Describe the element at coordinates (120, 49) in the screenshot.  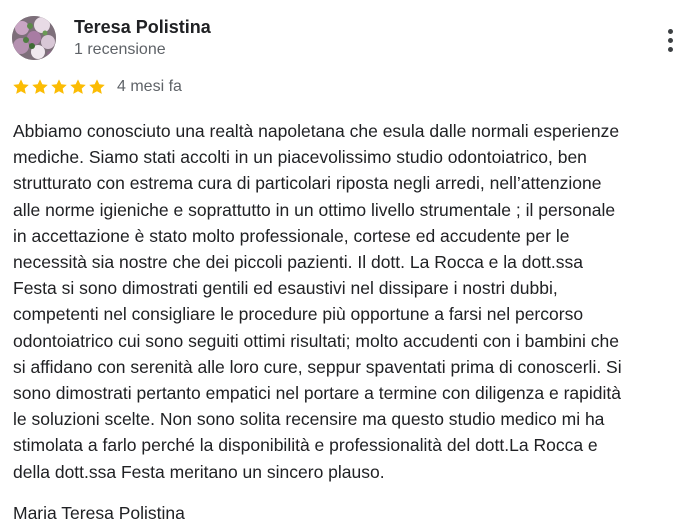
I see `author-review-count: 1 recensione` at that location.